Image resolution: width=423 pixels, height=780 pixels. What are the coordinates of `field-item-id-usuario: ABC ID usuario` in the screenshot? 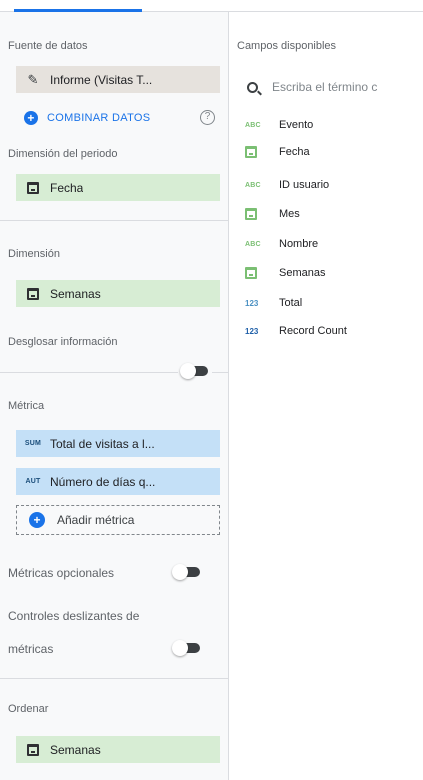 It's located at (287, 185).